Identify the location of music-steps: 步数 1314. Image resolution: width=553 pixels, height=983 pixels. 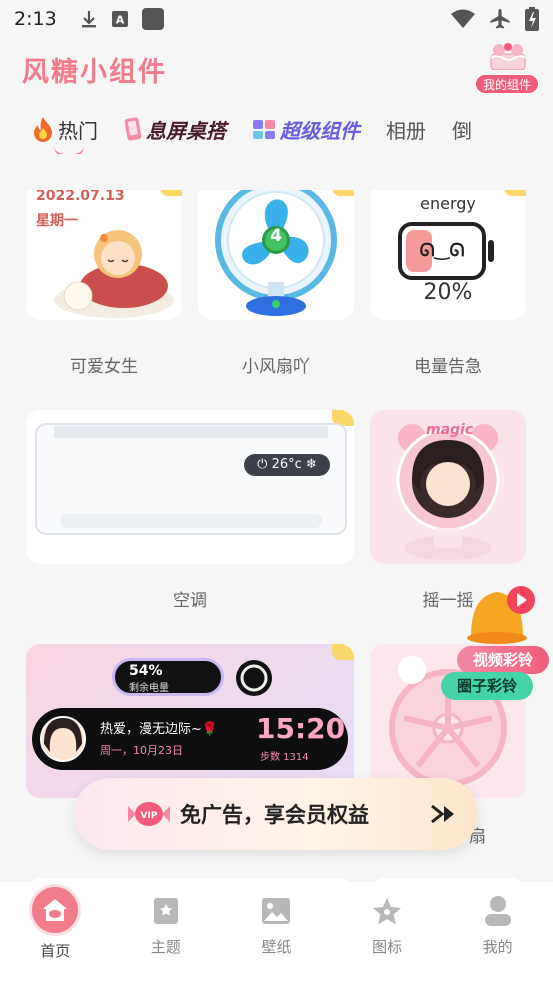
(284, 757).